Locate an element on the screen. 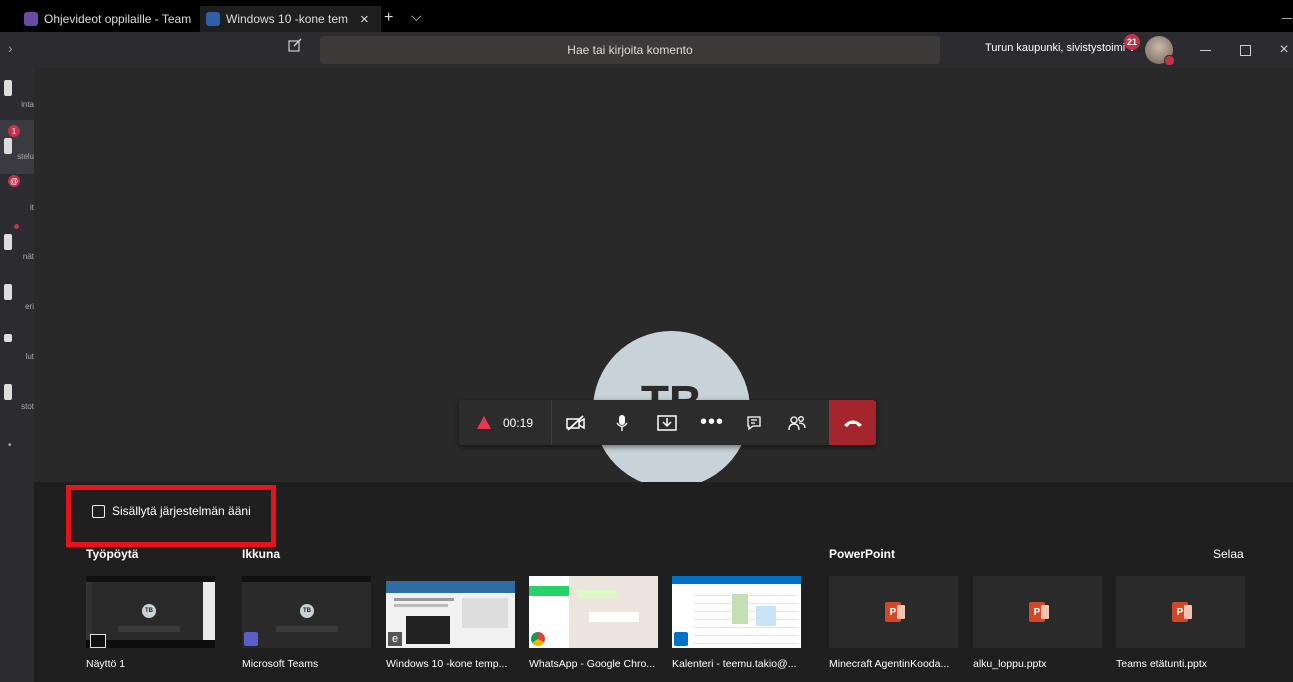  more-options-icon: ••• is located at coordinates (712, 422).